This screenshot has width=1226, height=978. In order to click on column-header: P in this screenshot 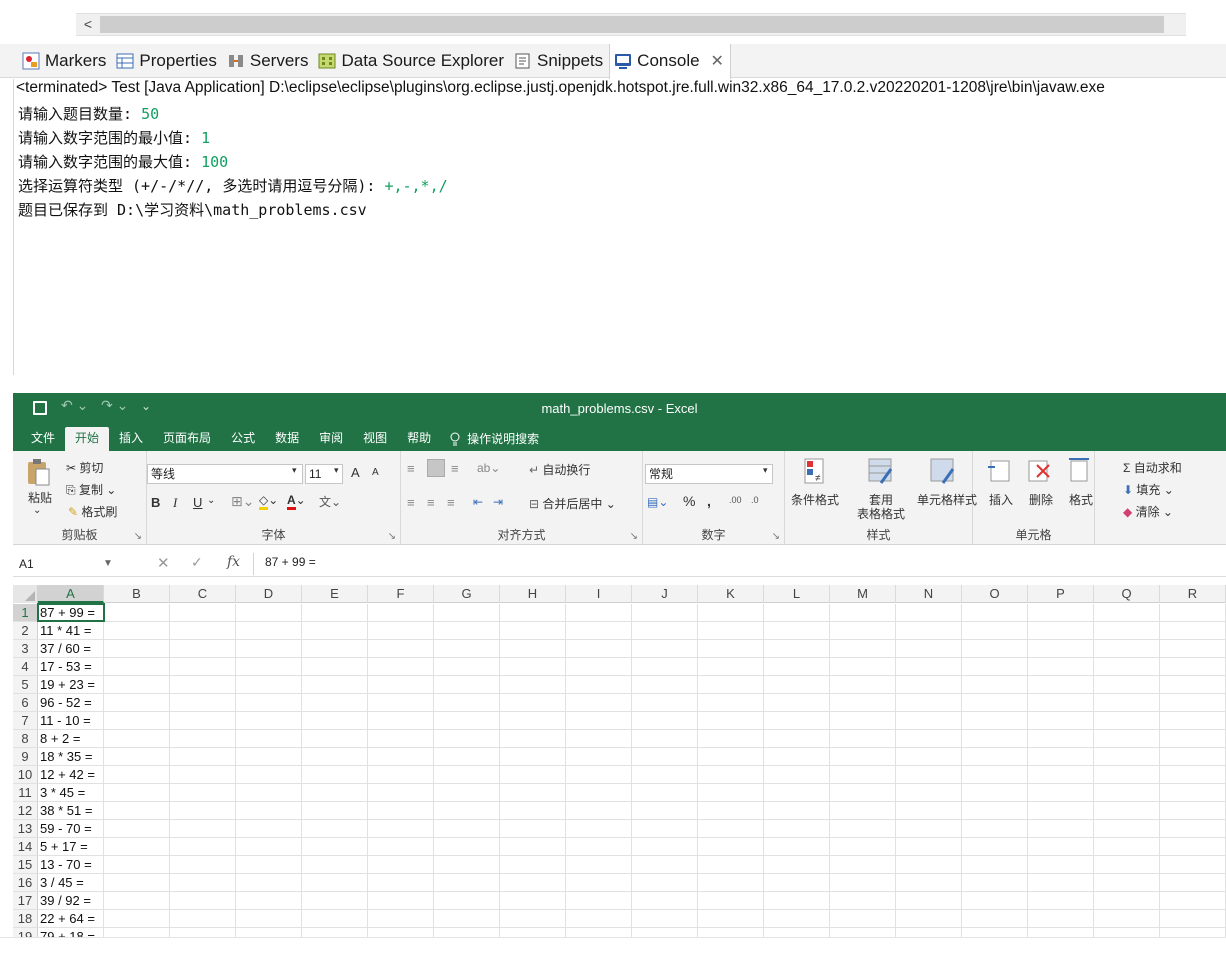, I will do `click(1061, 594)`.